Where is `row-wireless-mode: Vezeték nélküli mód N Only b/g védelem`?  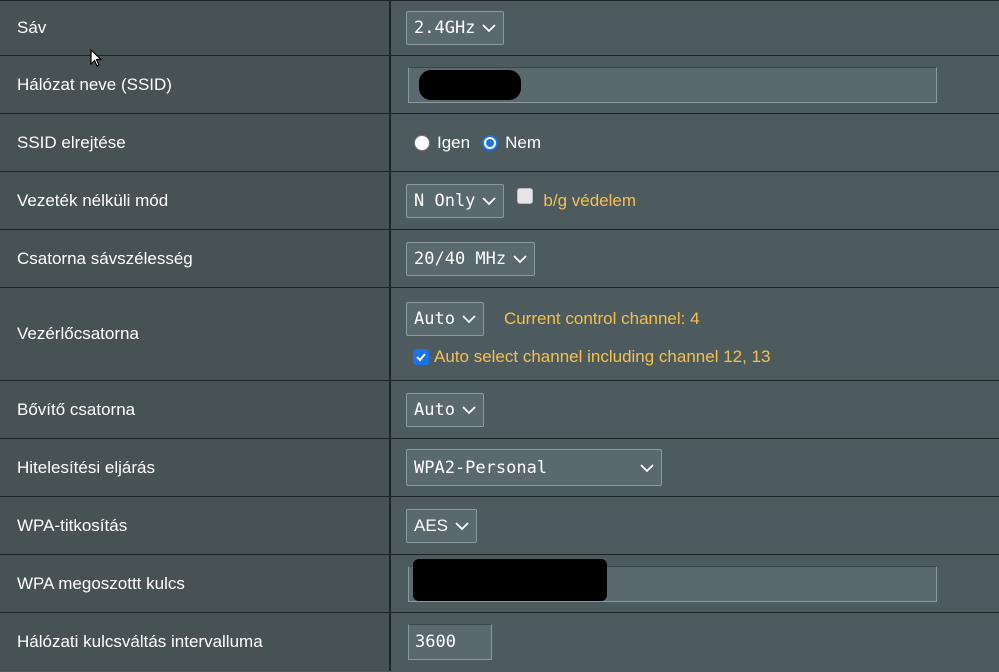 row-wireless-mode: Vezeték nélküli mód N Only b/g védelem is located at coordinates (499, 201).